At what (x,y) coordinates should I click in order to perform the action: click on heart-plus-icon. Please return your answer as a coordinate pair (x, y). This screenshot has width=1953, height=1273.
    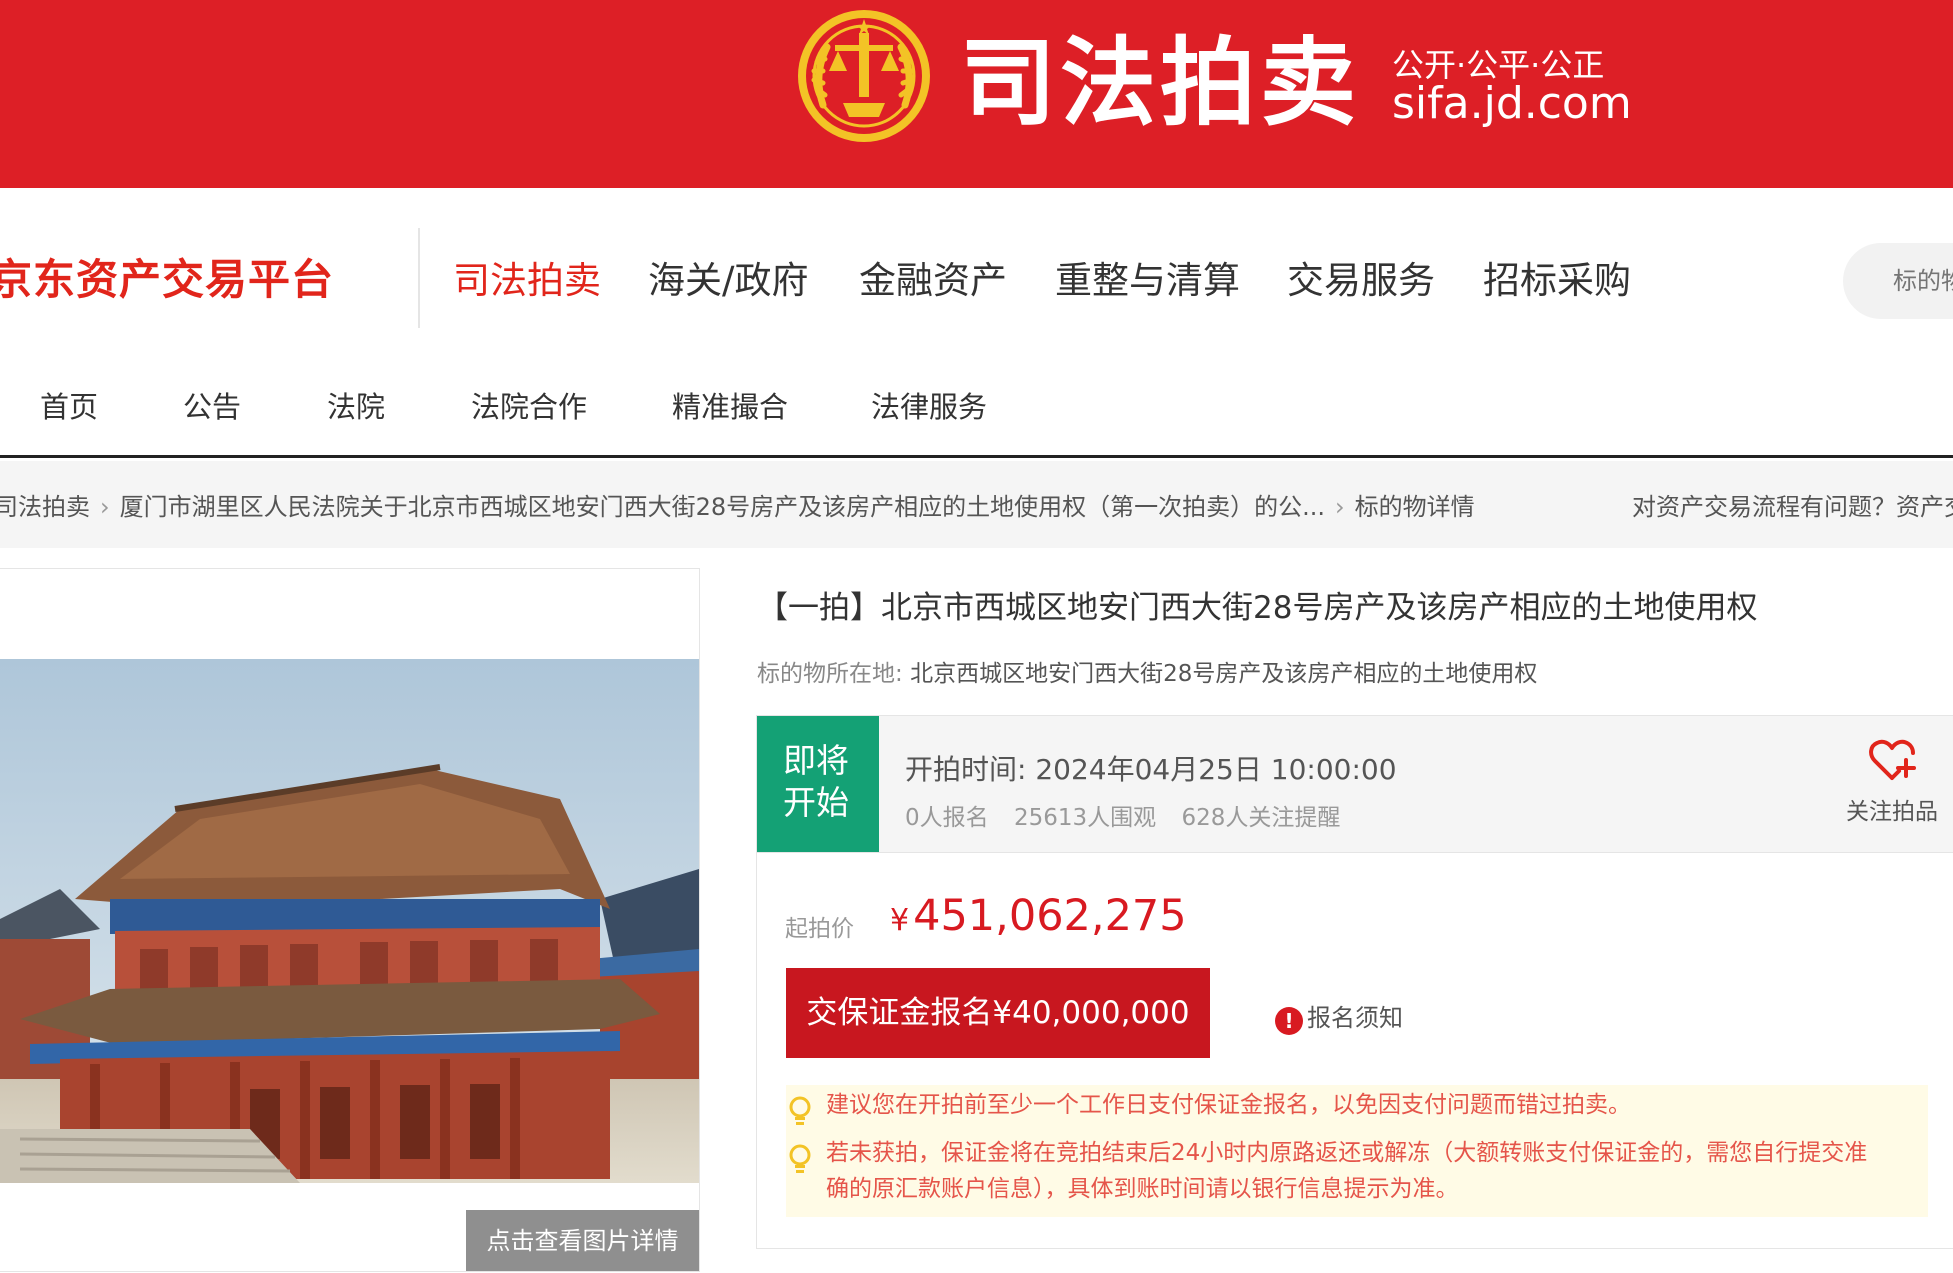
    Looking at the image, I should click on (1892, 759).